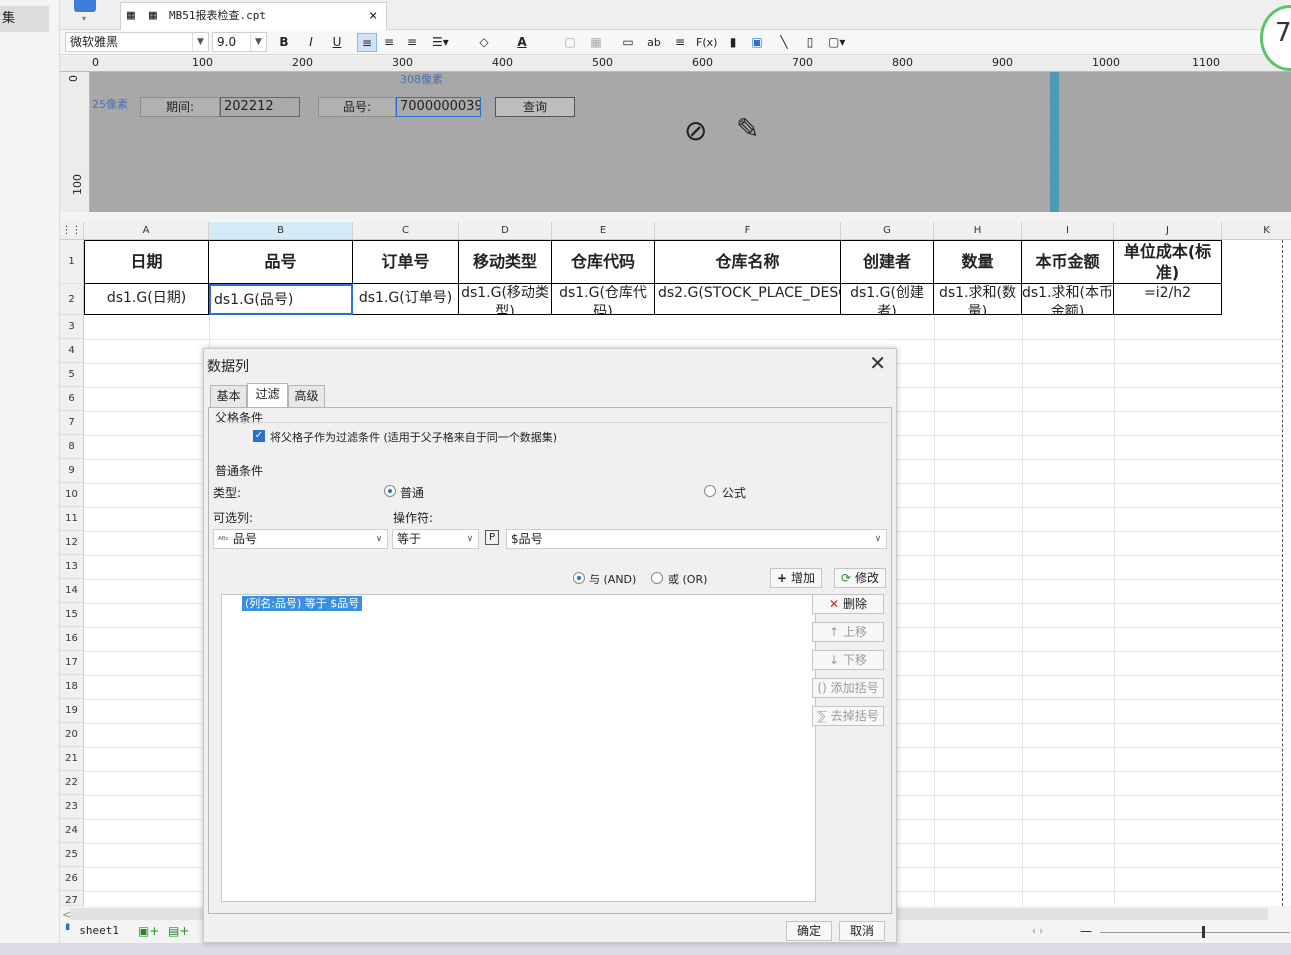 This screenshot has height=955, width=1291. I want to click on row-header: 10, so click(72, 495).